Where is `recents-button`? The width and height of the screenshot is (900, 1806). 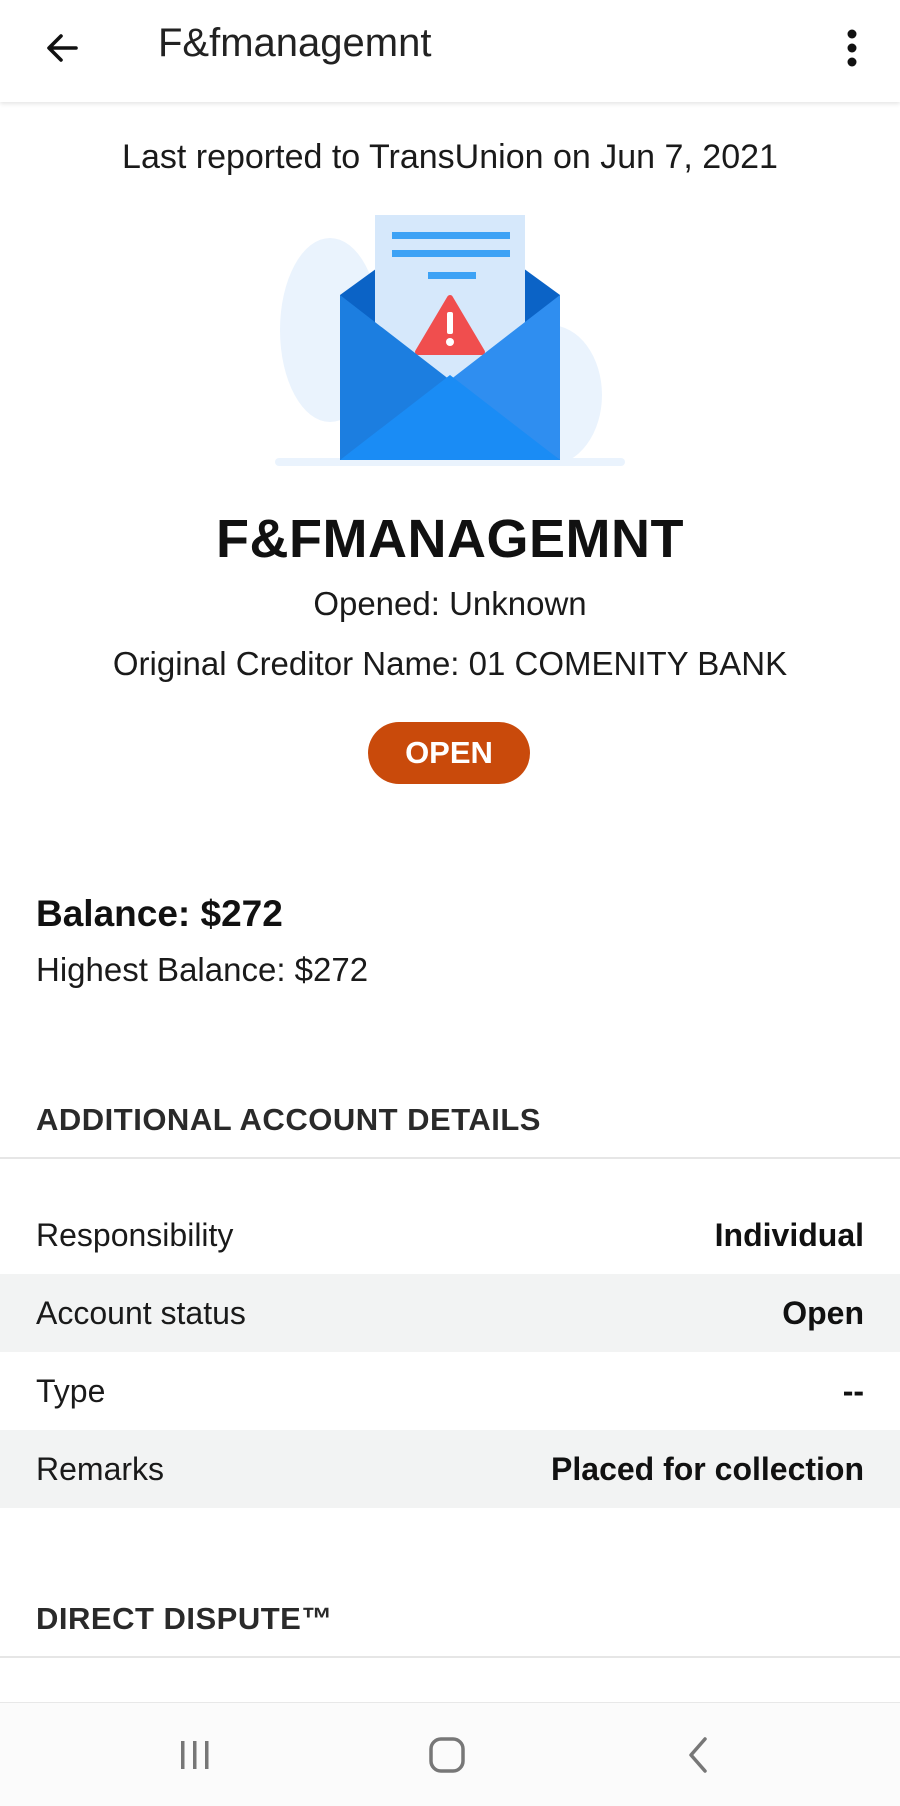 recents-button is located at coordinates (195, 1755).